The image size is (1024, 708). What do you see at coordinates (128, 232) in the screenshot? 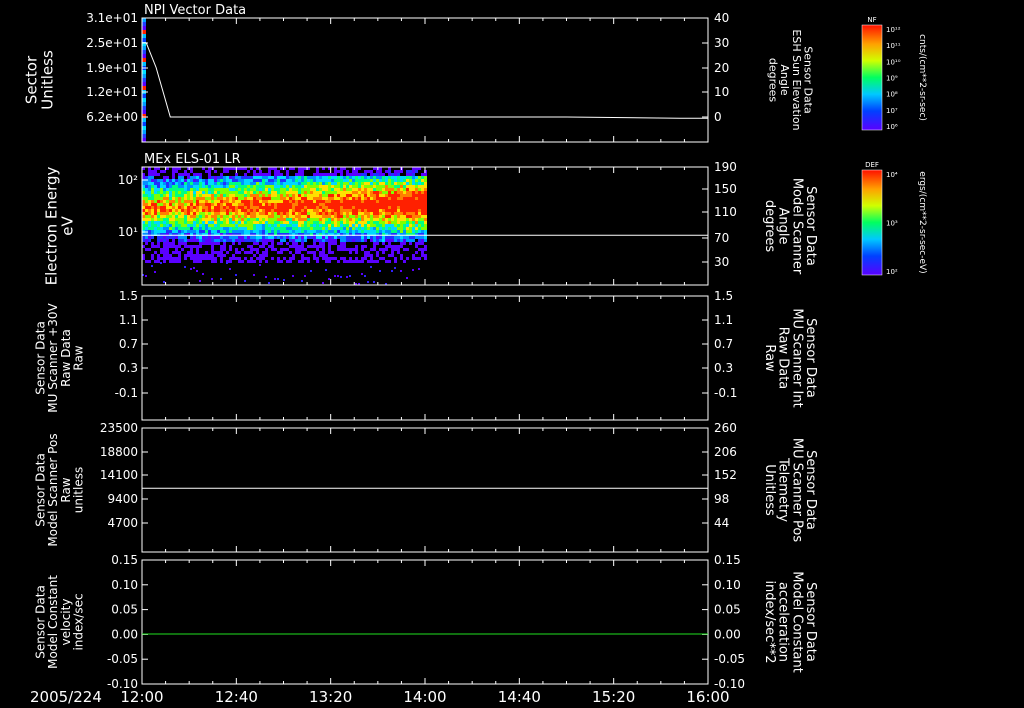
I see `y-tick-label-left: 10¹` at bounding box center [128, 232].